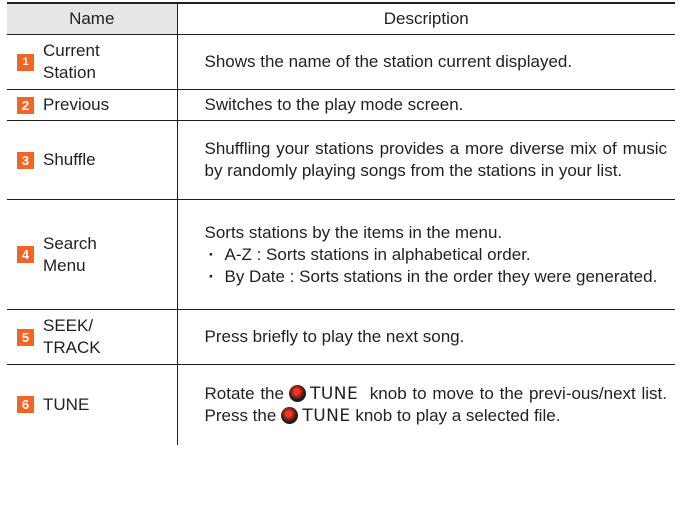  I want to click on name-cell: 1 Current Station, so click(92, 62).